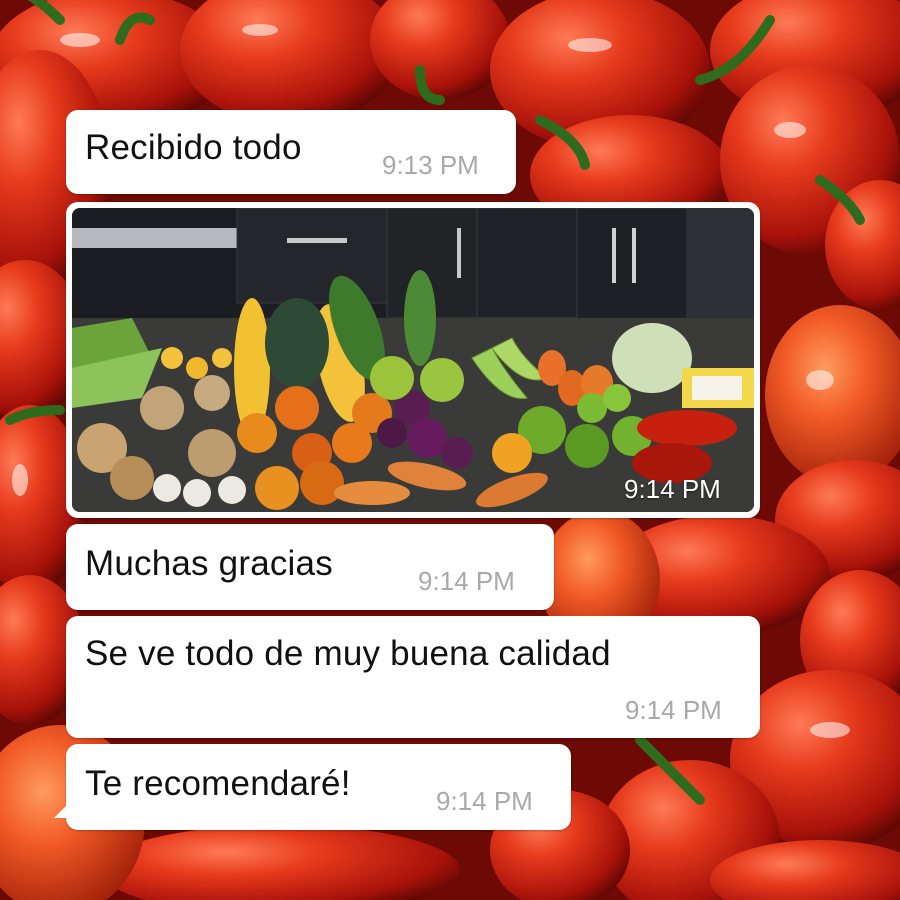  Describe the element at coordinates (61, 811) in the screenshot. I see `bubble-tail` at that location.